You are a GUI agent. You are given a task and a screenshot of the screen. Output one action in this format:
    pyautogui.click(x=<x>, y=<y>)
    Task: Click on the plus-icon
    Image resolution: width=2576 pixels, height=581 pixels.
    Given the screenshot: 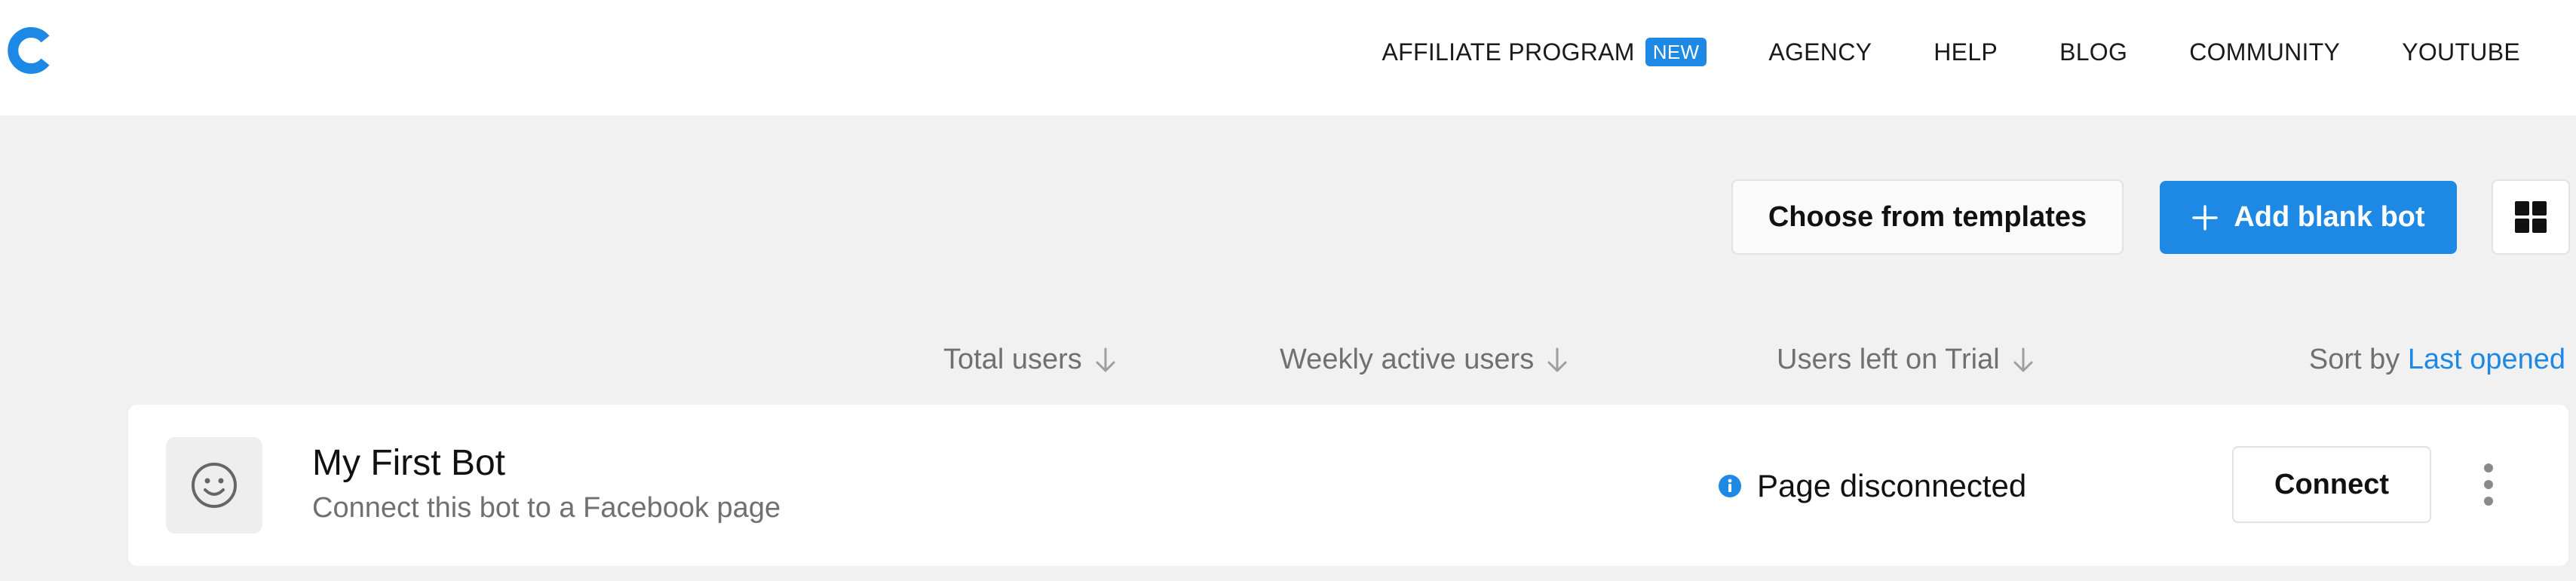 What is the action you would take?
    pyautogui.click(x=2205, y=217)
    